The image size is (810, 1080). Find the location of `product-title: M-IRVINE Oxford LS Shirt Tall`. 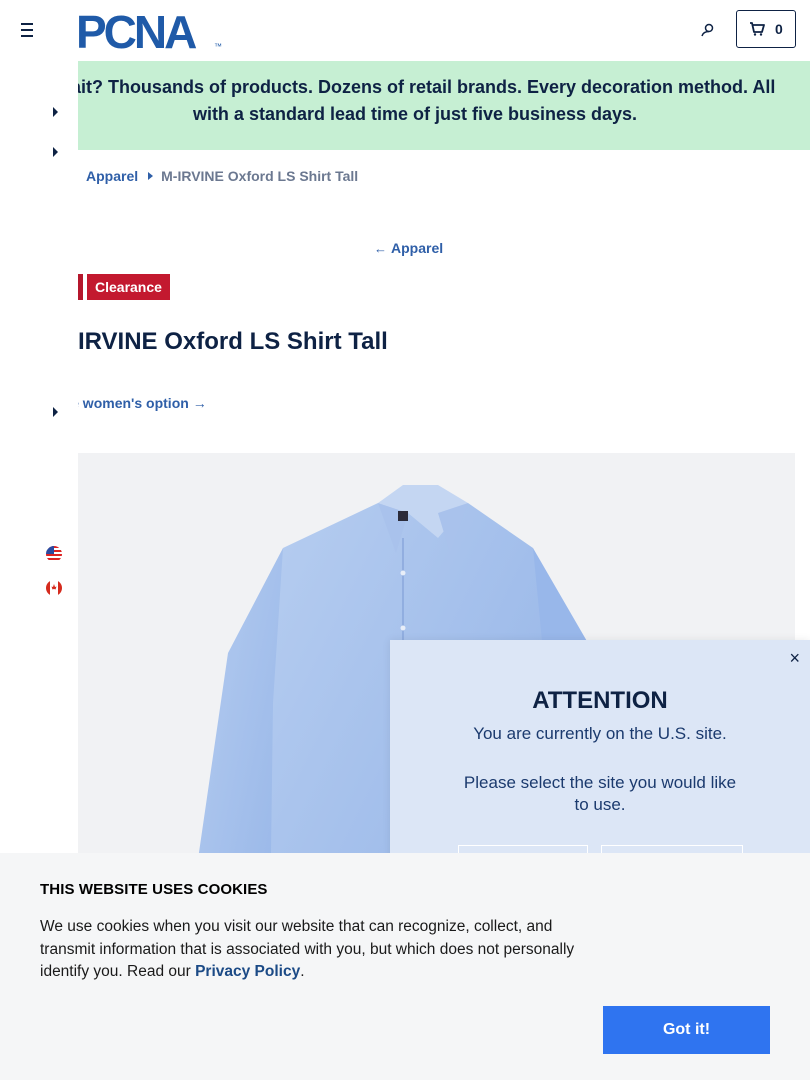

product-title: M-IRVINE Oxford LS Shirt Tall is located at coordinates (219, 341).